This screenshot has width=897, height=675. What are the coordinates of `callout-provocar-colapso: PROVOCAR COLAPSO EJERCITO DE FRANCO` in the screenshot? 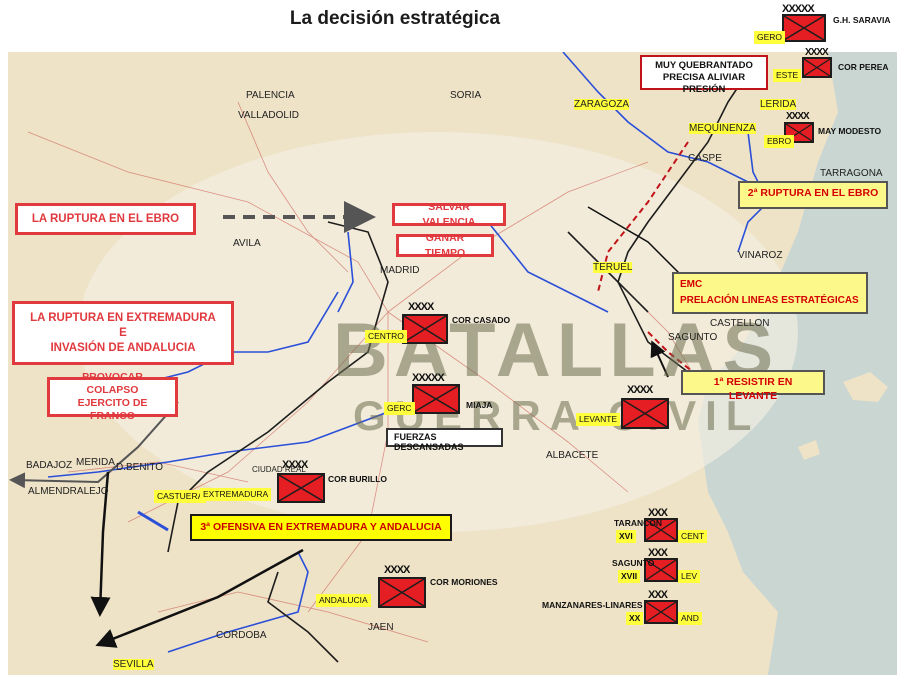 It's located at (112, 396).